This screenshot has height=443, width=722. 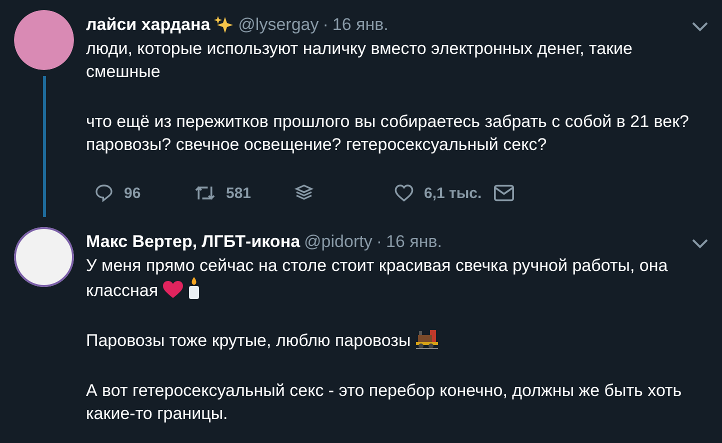 I want to click on tweet-text: что ещё из пережитков прошлого вы собираетесь забрать с собой в 21 век? паровозы? свечное освещение? гетеросексуальный секс?, so click(x=387, y=133).